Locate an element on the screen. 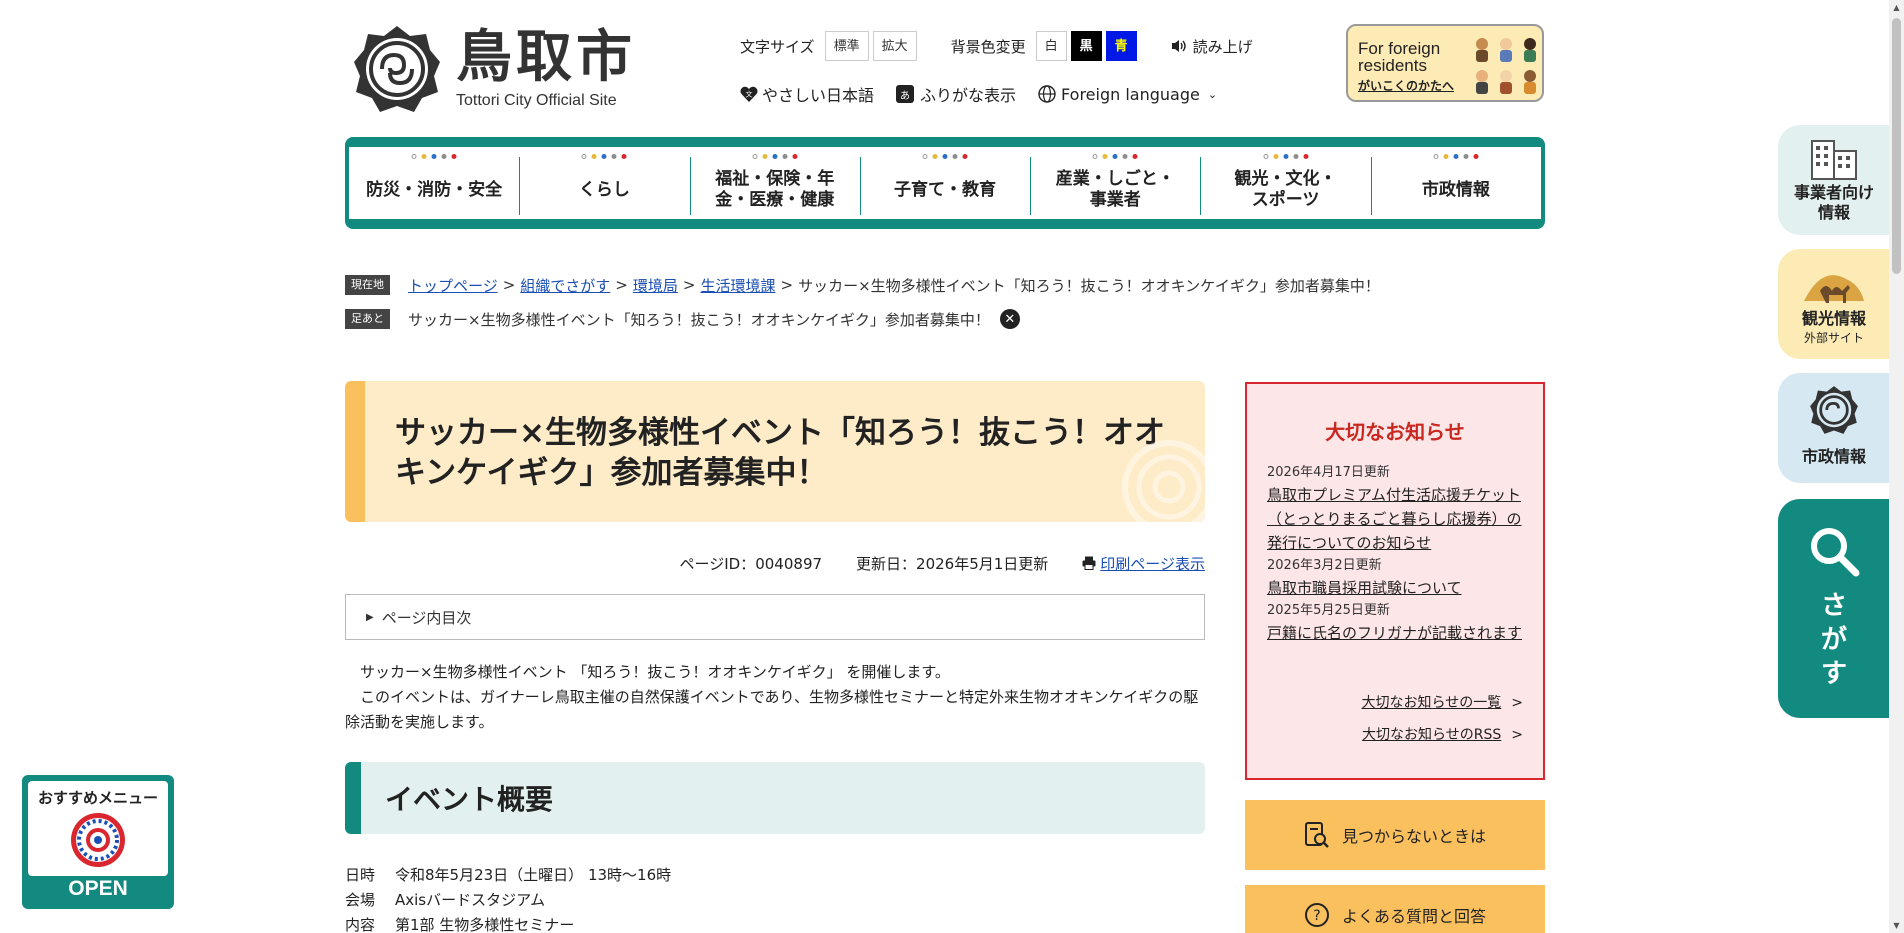 The image size is (1904, 933). site-logo: 鳥取市 Tottori City Official Site is located at coordinates (494, 69).